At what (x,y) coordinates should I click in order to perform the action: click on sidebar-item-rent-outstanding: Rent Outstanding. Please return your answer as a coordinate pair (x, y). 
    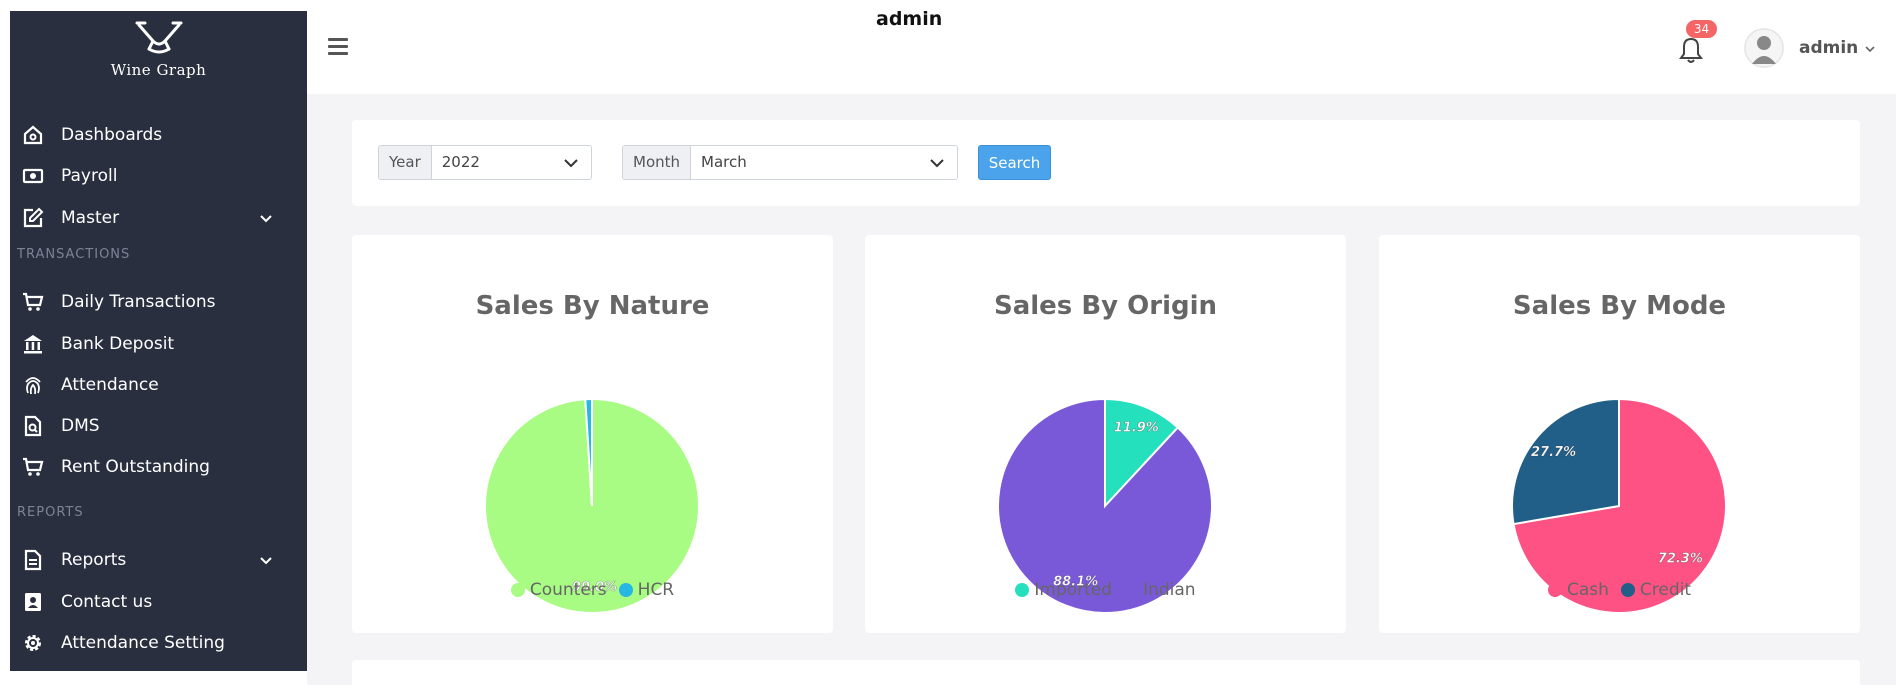
    Looking at the image, I should click on (158, 467).